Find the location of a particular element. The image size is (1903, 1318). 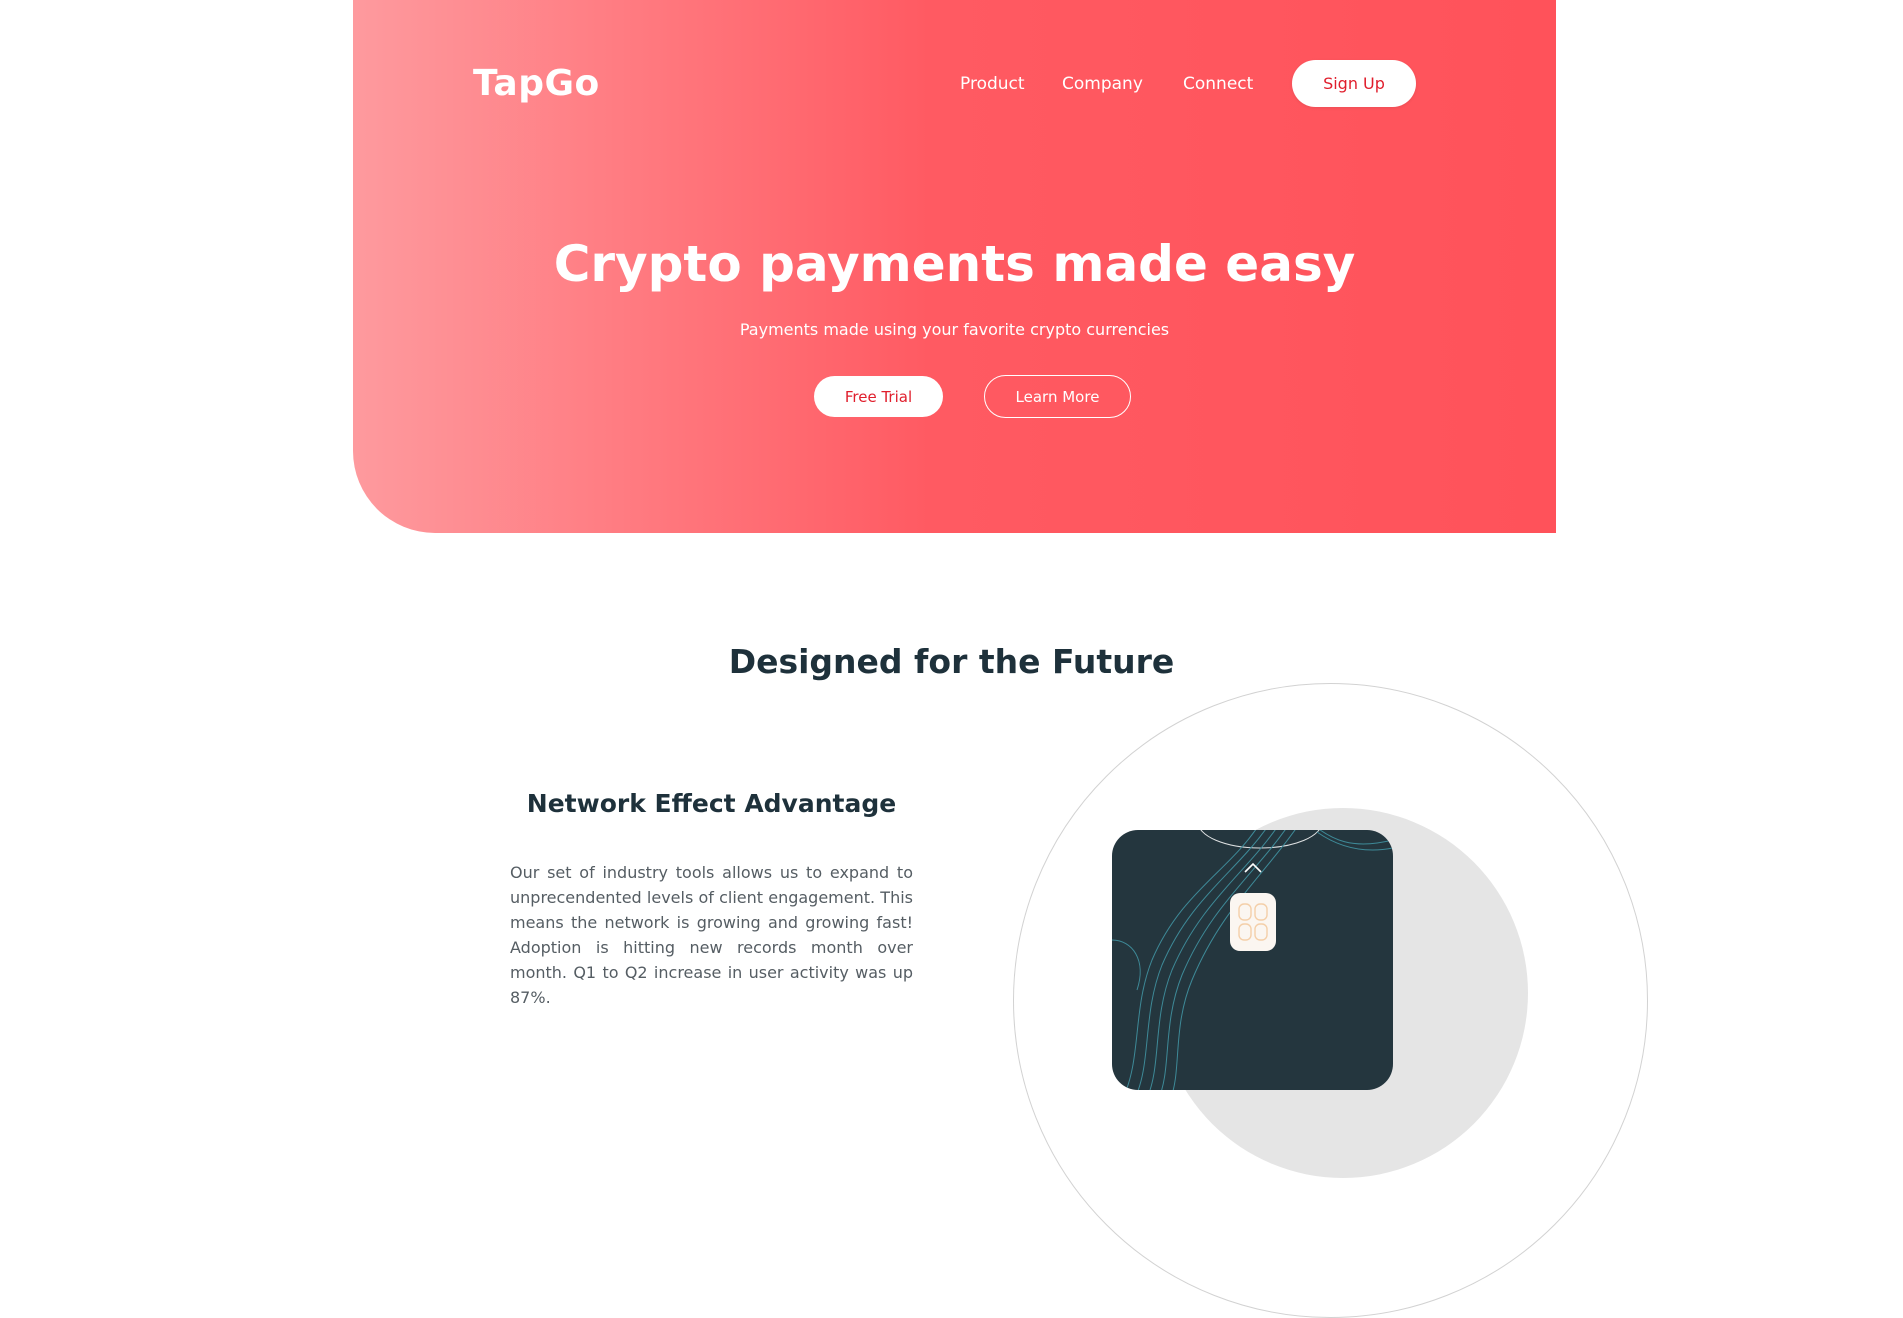

card-chip-icon is located at coordinates (1253, 922).